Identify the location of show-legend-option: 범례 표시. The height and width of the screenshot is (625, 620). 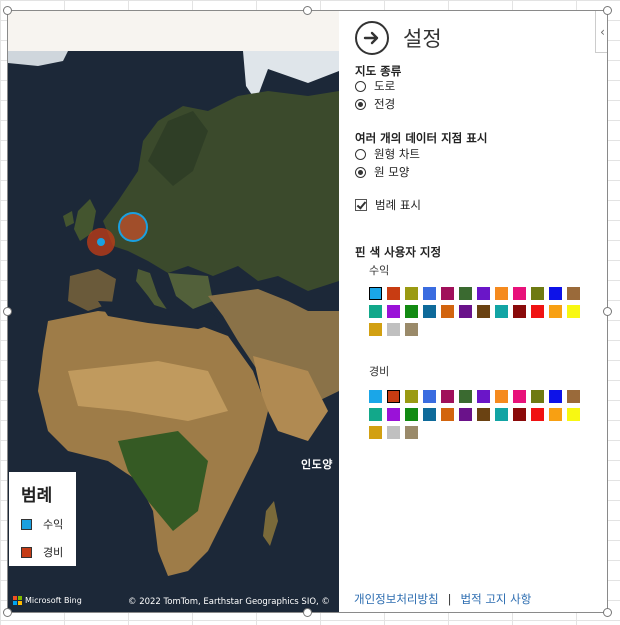
(388, 205).